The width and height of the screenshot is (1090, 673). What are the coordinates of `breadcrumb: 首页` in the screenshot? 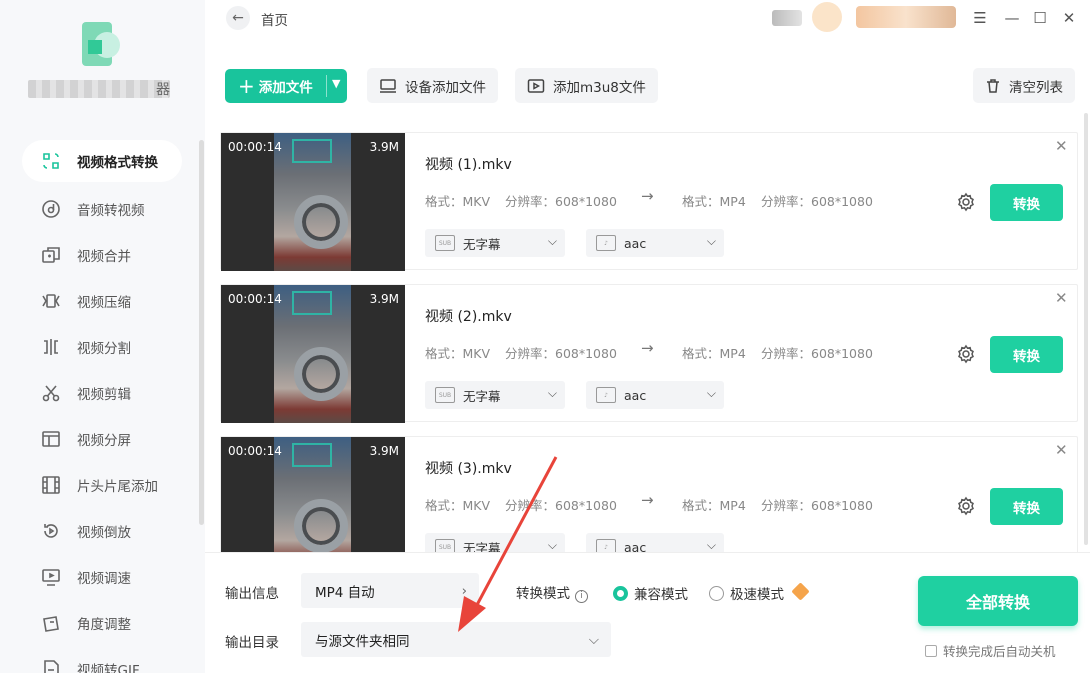 It's located at (274, 19).